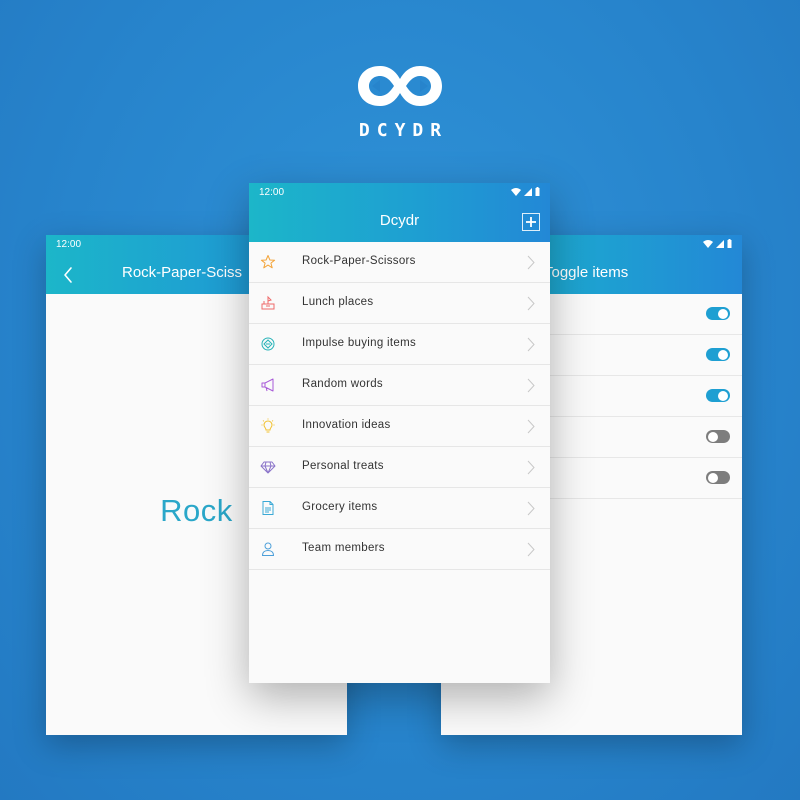 The image size is (800, 800). I want to click on document-icon, so click(268, 508).